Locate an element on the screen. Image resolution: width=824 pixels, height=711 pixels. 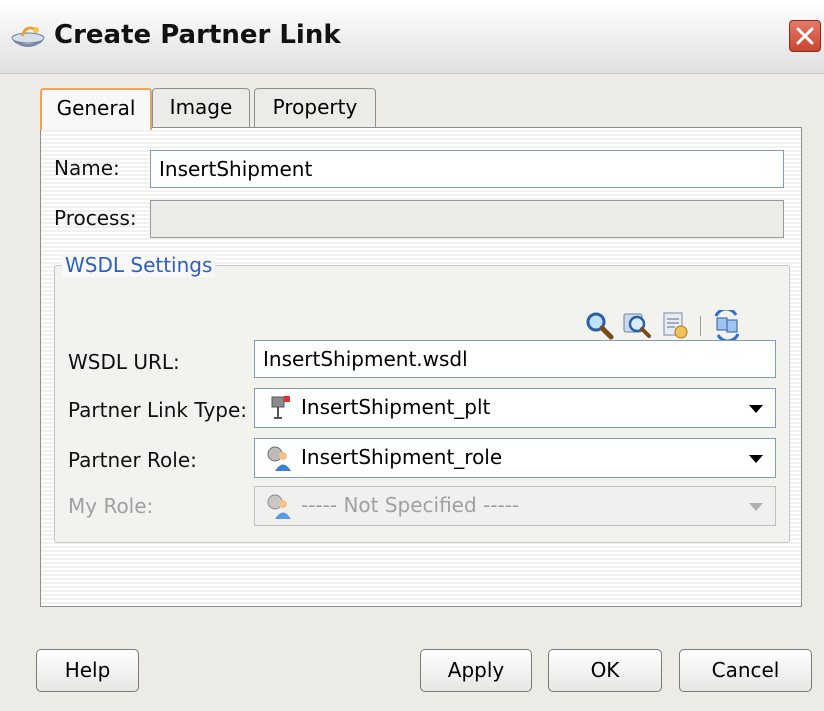
name-label: Name: is located at coordinates (87, 168).